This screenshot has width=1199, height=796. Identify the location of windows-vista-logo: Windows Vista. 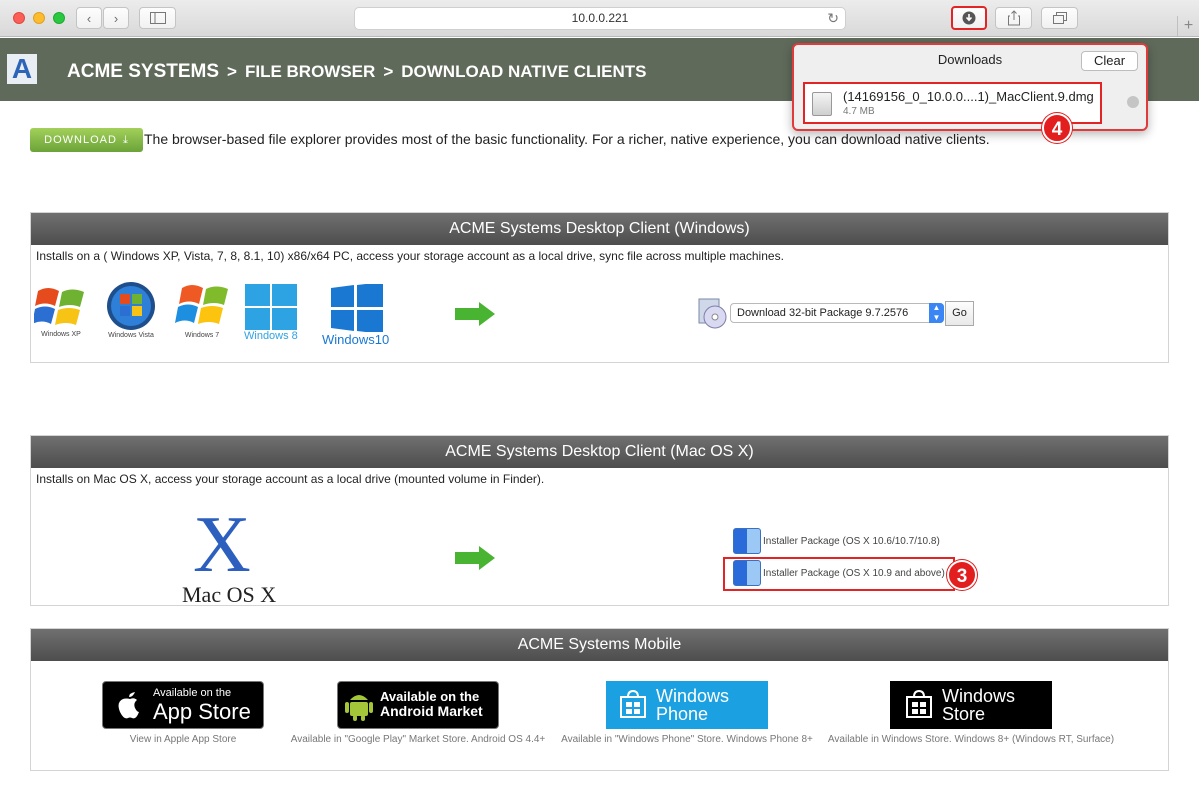
(131, 309).